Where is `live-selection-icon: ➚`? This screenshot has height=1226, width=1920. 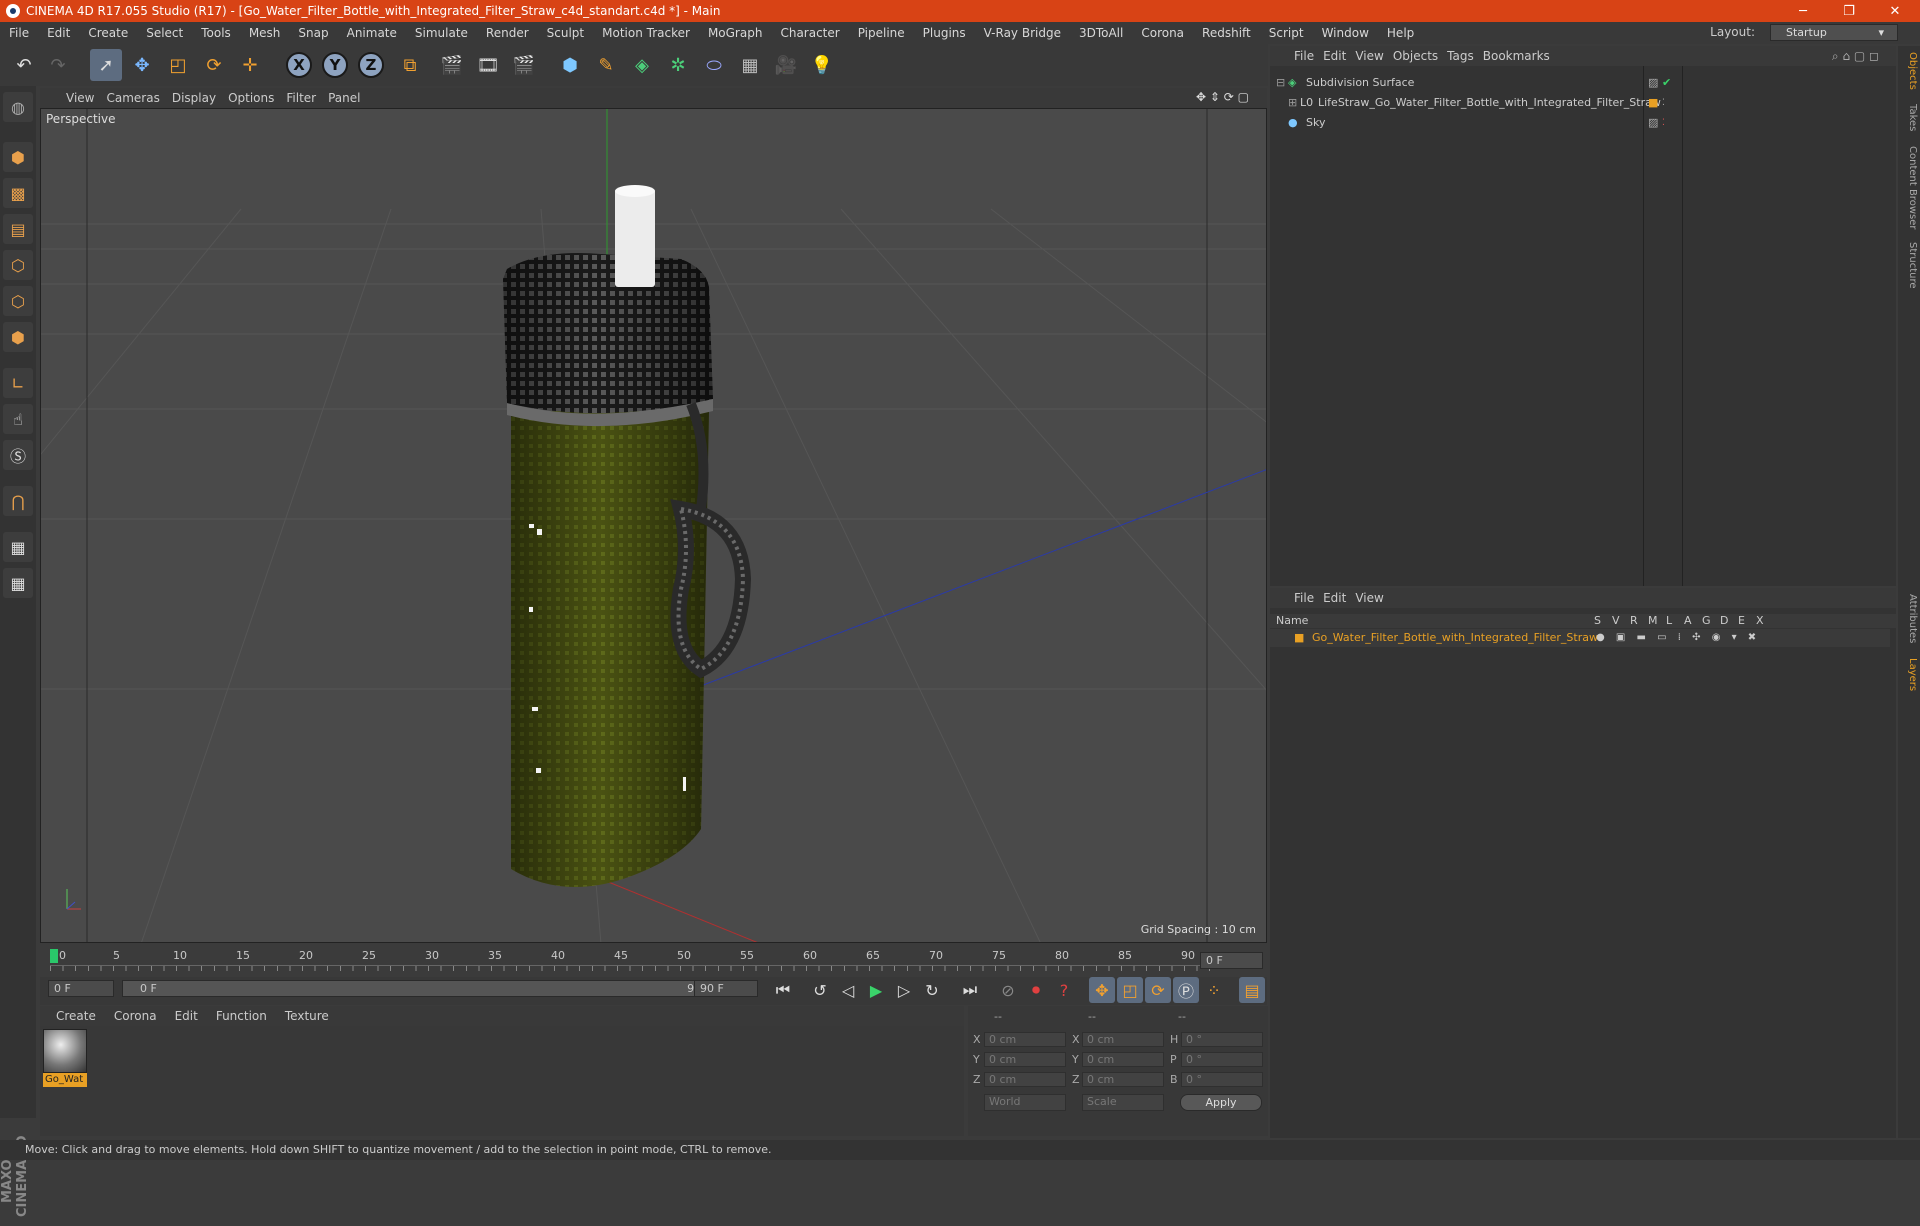
live-selection-icon: ➚ is located at coordinates (106, 65).